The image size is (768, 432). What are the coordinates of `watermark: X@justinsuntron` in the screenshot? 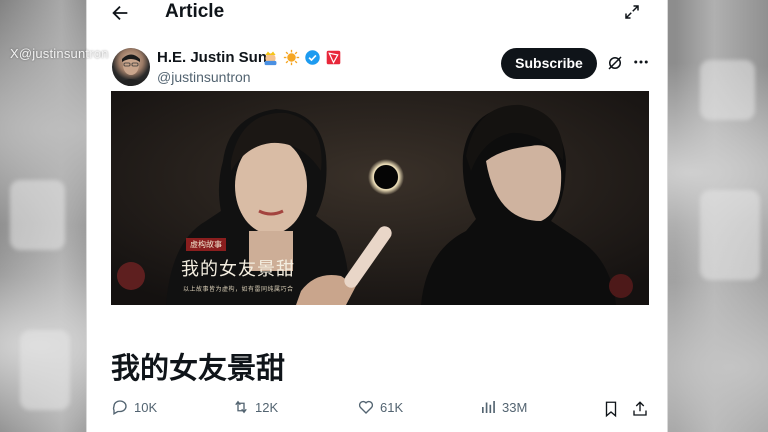 It's located at (59, 53).